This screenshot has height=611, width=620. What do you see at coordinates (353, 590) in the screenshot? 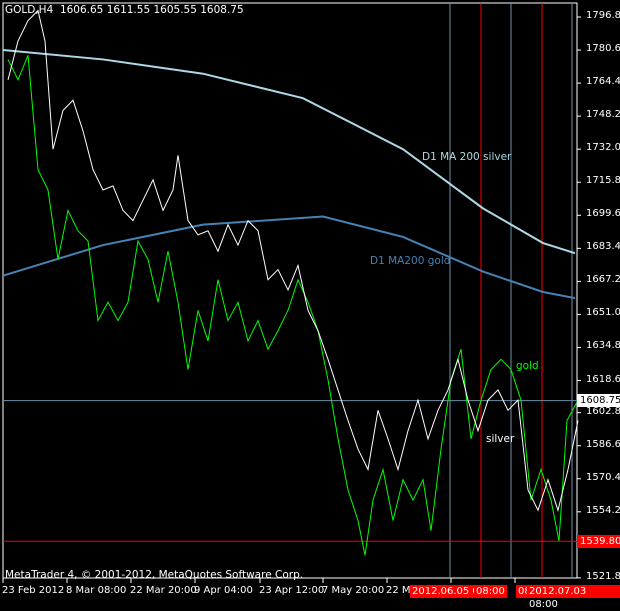
I see `date-label: 7 May 20:00` at bounding box center [353, 590].